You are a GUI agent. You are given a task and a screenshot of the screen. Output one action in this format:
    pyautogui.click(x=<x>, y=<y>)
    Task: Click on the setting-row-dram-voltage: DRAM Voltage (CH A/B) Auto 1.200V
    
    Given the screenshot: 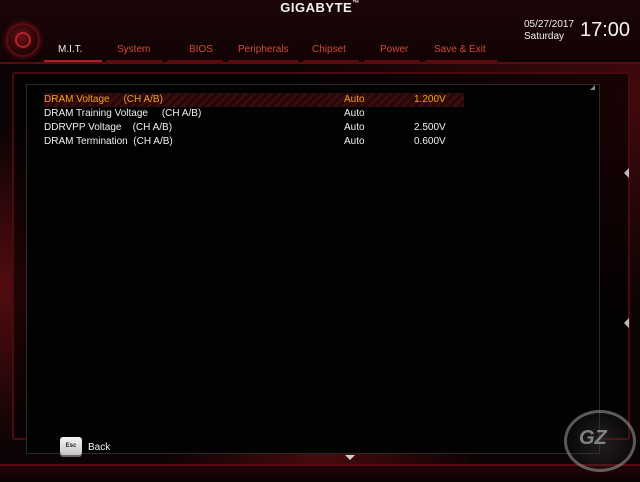 What is the action you would take?
    pyautogui.click(x=254, y=100)
    